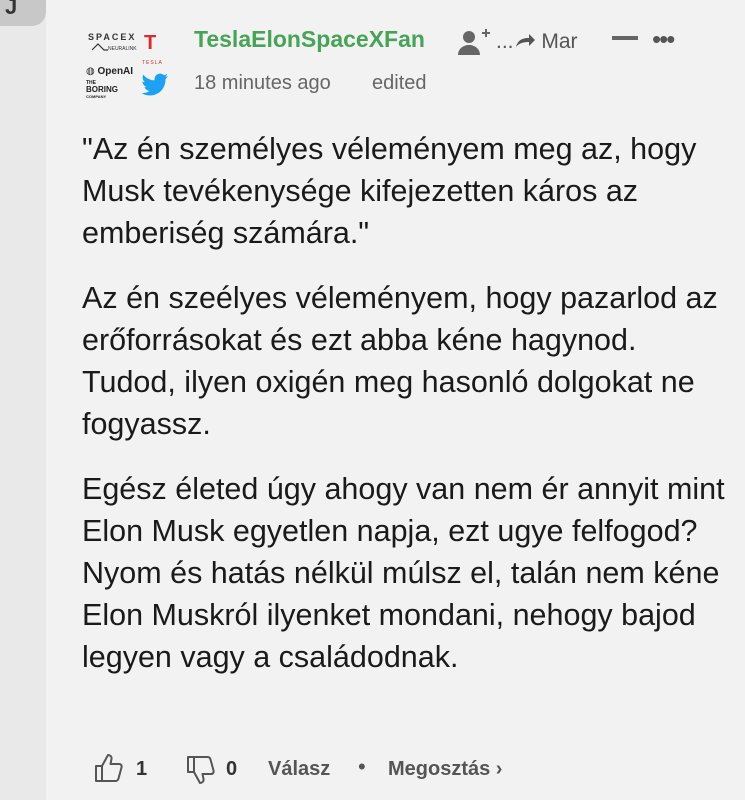 The height and width of the screenshot is (800, 745). Describe the element at coordinates (559, 41) in the screenshot. I see `share-target-label: Mar` at that location.